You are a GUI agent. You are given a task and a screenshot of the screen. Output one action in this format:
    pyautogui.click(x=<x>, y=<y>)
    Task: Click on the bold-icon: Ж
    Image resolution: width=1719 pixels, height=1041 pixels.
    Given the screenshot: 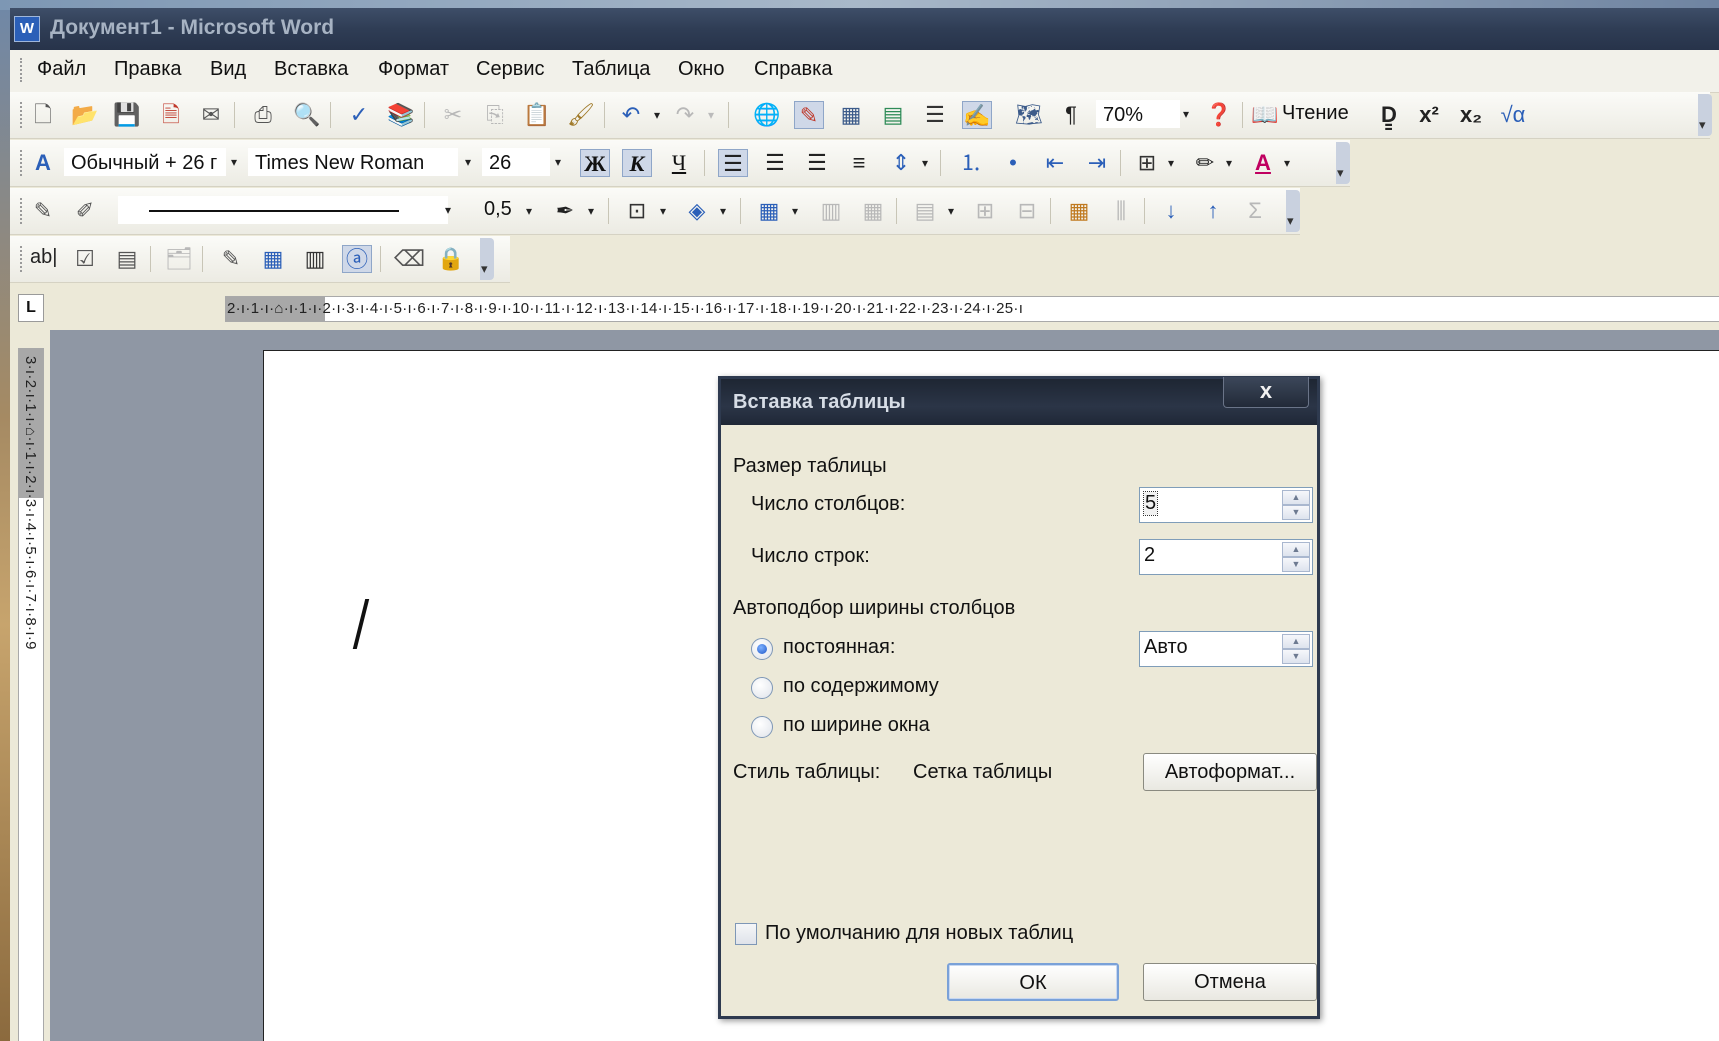 What is the action you would take?
    pyautogui.click(x=595, y=163)
    